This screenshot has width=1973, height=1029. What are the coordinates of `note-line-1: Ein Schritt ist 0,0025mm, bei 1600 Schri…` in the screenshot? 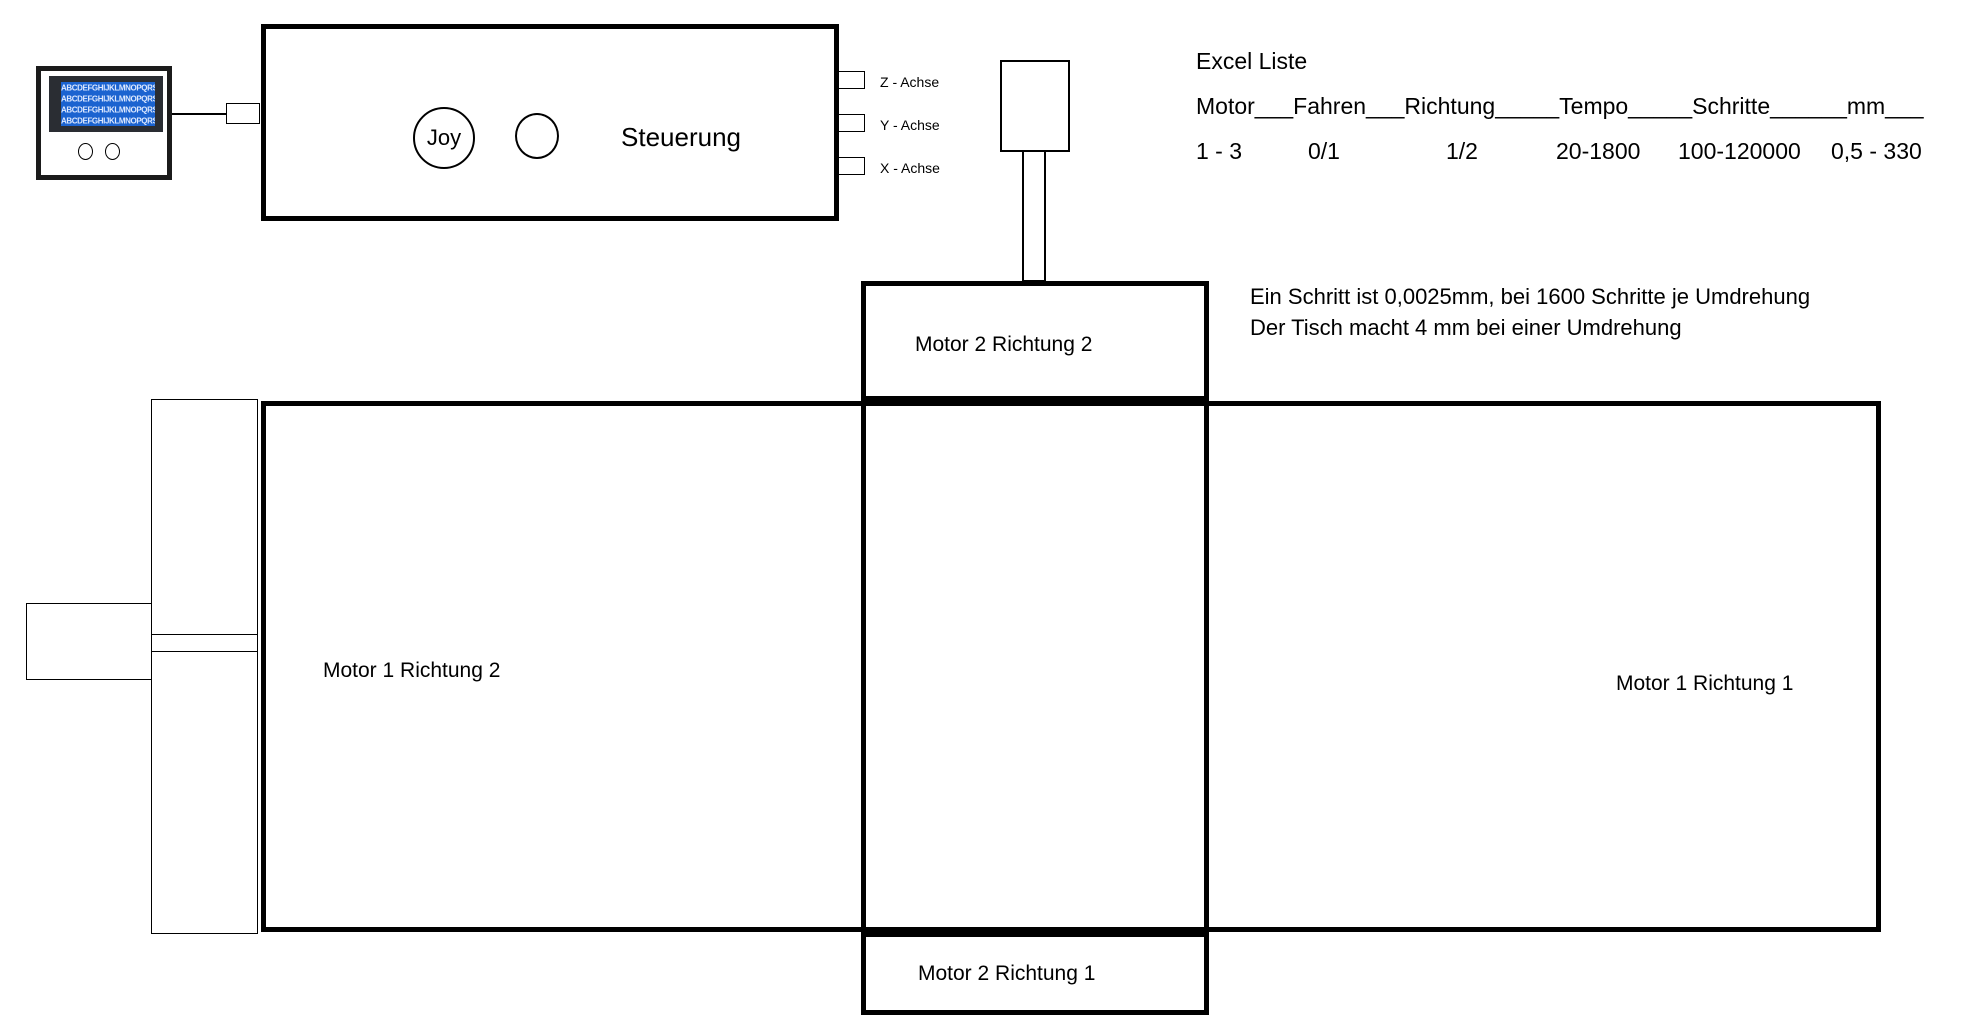 It's located at (1530, 296).